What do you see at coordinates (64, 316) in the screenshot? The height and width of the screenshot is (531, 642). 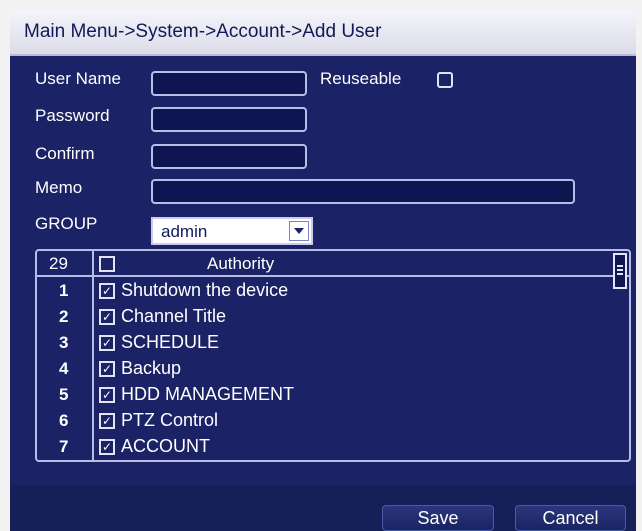 I see `row-number: 2` at bounding box center [64, 316].